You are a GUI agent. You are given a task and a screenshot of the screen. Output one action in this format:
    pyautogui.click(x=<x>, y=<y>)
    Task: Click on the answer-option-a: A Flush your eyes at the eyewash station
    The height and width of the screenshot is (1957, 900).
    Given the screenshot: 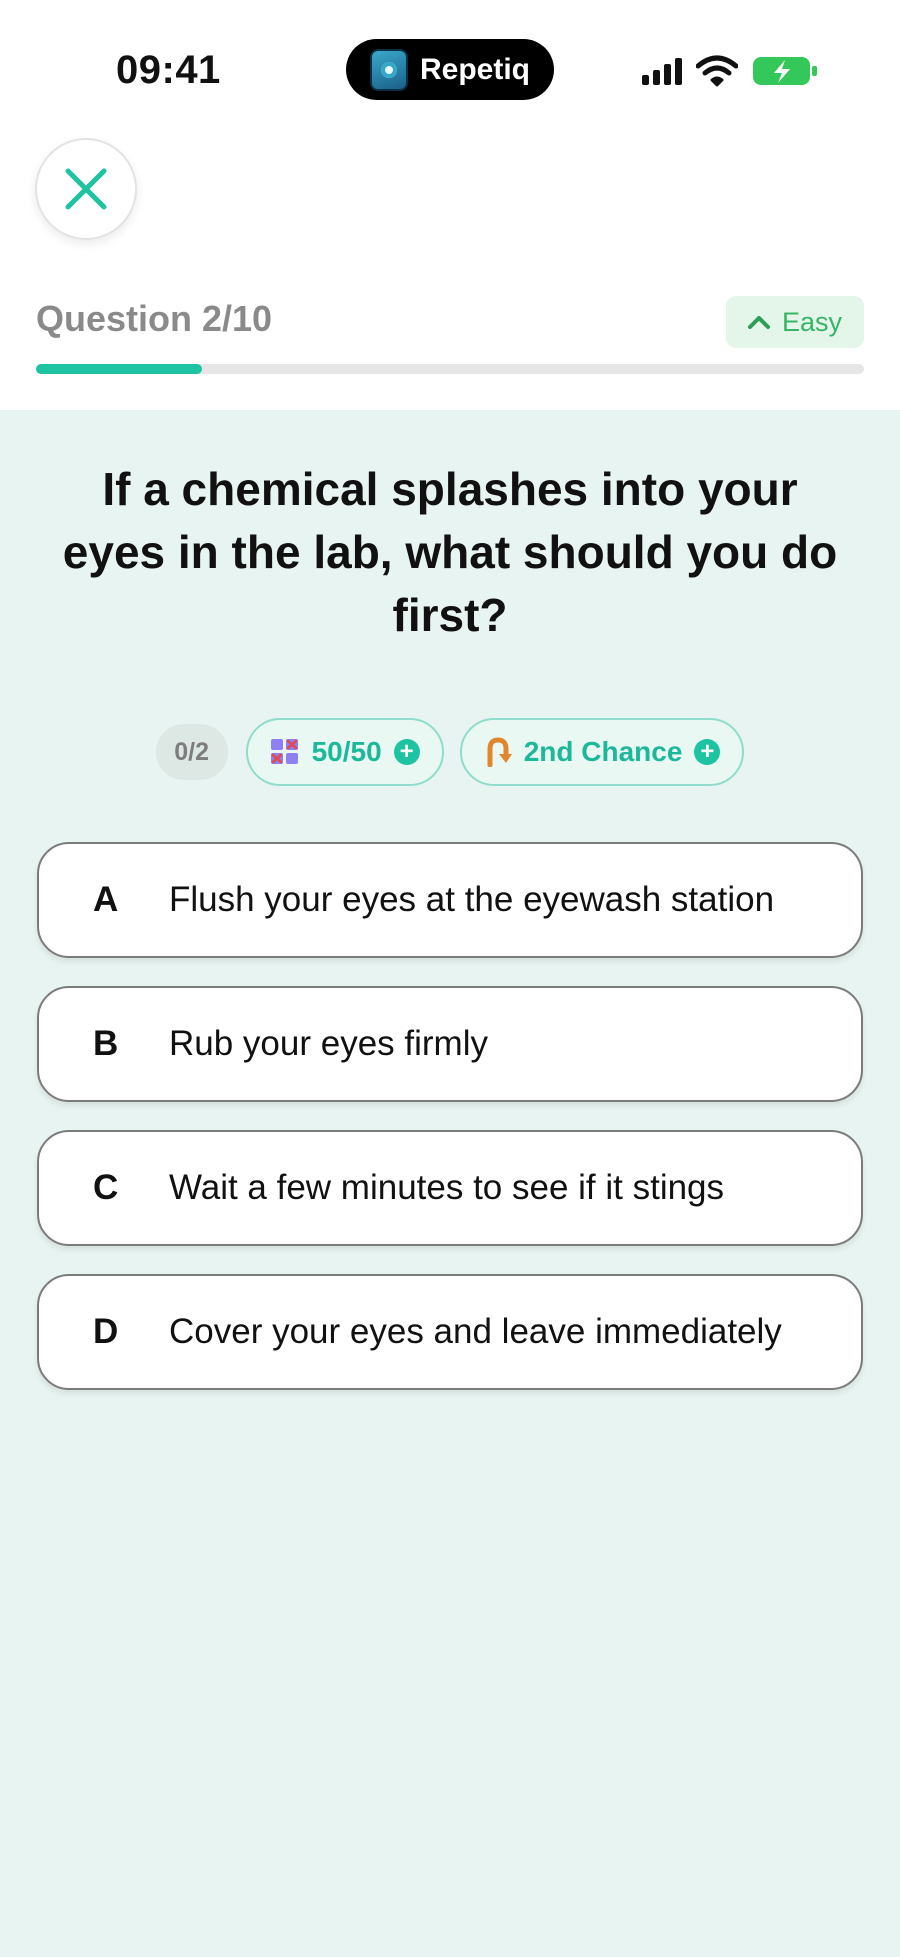 What is the action you would take?
    pyautogui.click(x=450, y=900)
    